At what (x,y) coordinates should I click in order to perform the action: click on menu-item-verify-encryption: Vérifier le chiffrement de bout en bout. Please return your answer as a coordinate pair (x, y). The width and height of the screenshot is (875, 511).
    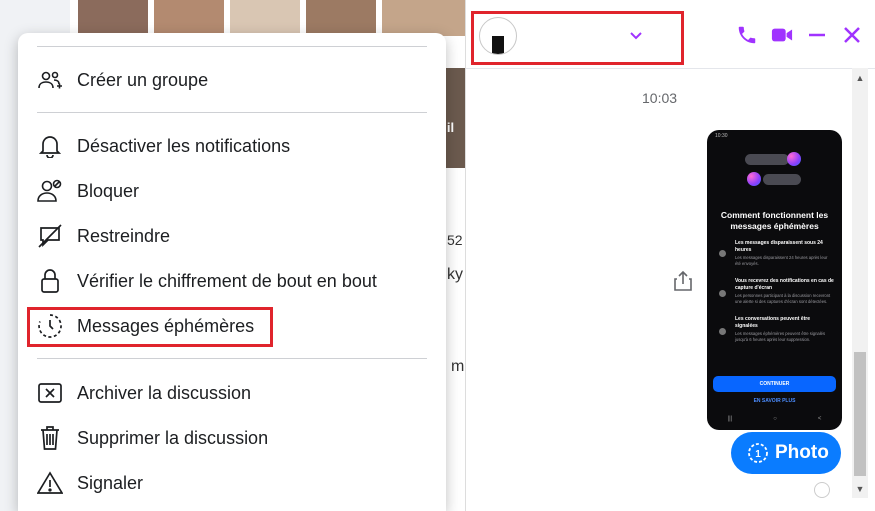
    Looking at the image, I should click on (232, 281).